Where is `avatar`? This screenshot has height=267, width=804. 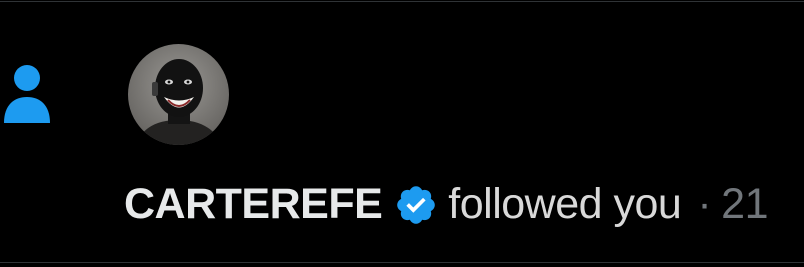
avatar is located at coordinates (178, 94).